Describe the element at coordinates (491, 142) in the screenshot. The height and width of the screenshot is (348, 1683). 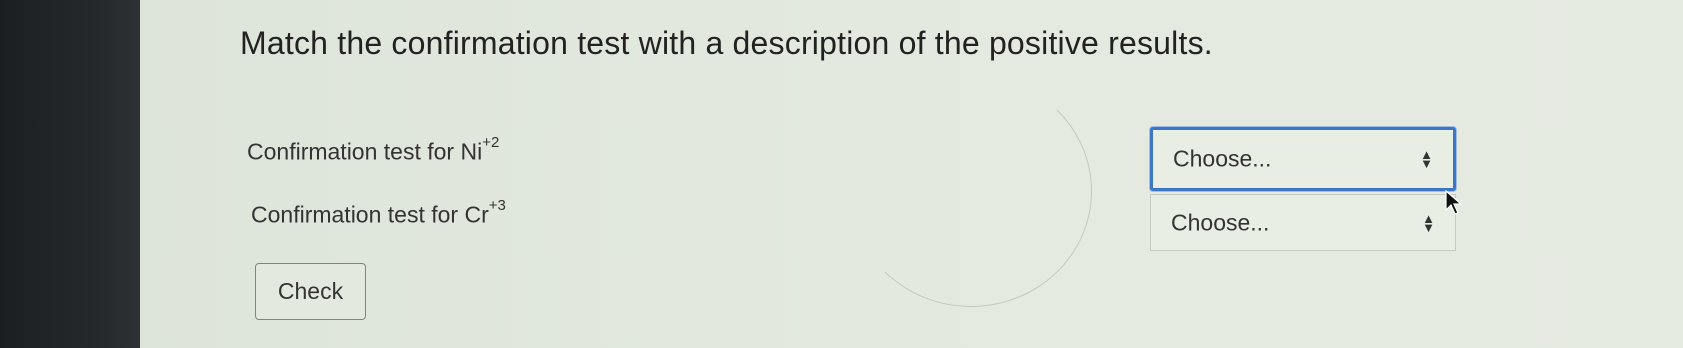
I see `charge-superscript: +2` at that location.